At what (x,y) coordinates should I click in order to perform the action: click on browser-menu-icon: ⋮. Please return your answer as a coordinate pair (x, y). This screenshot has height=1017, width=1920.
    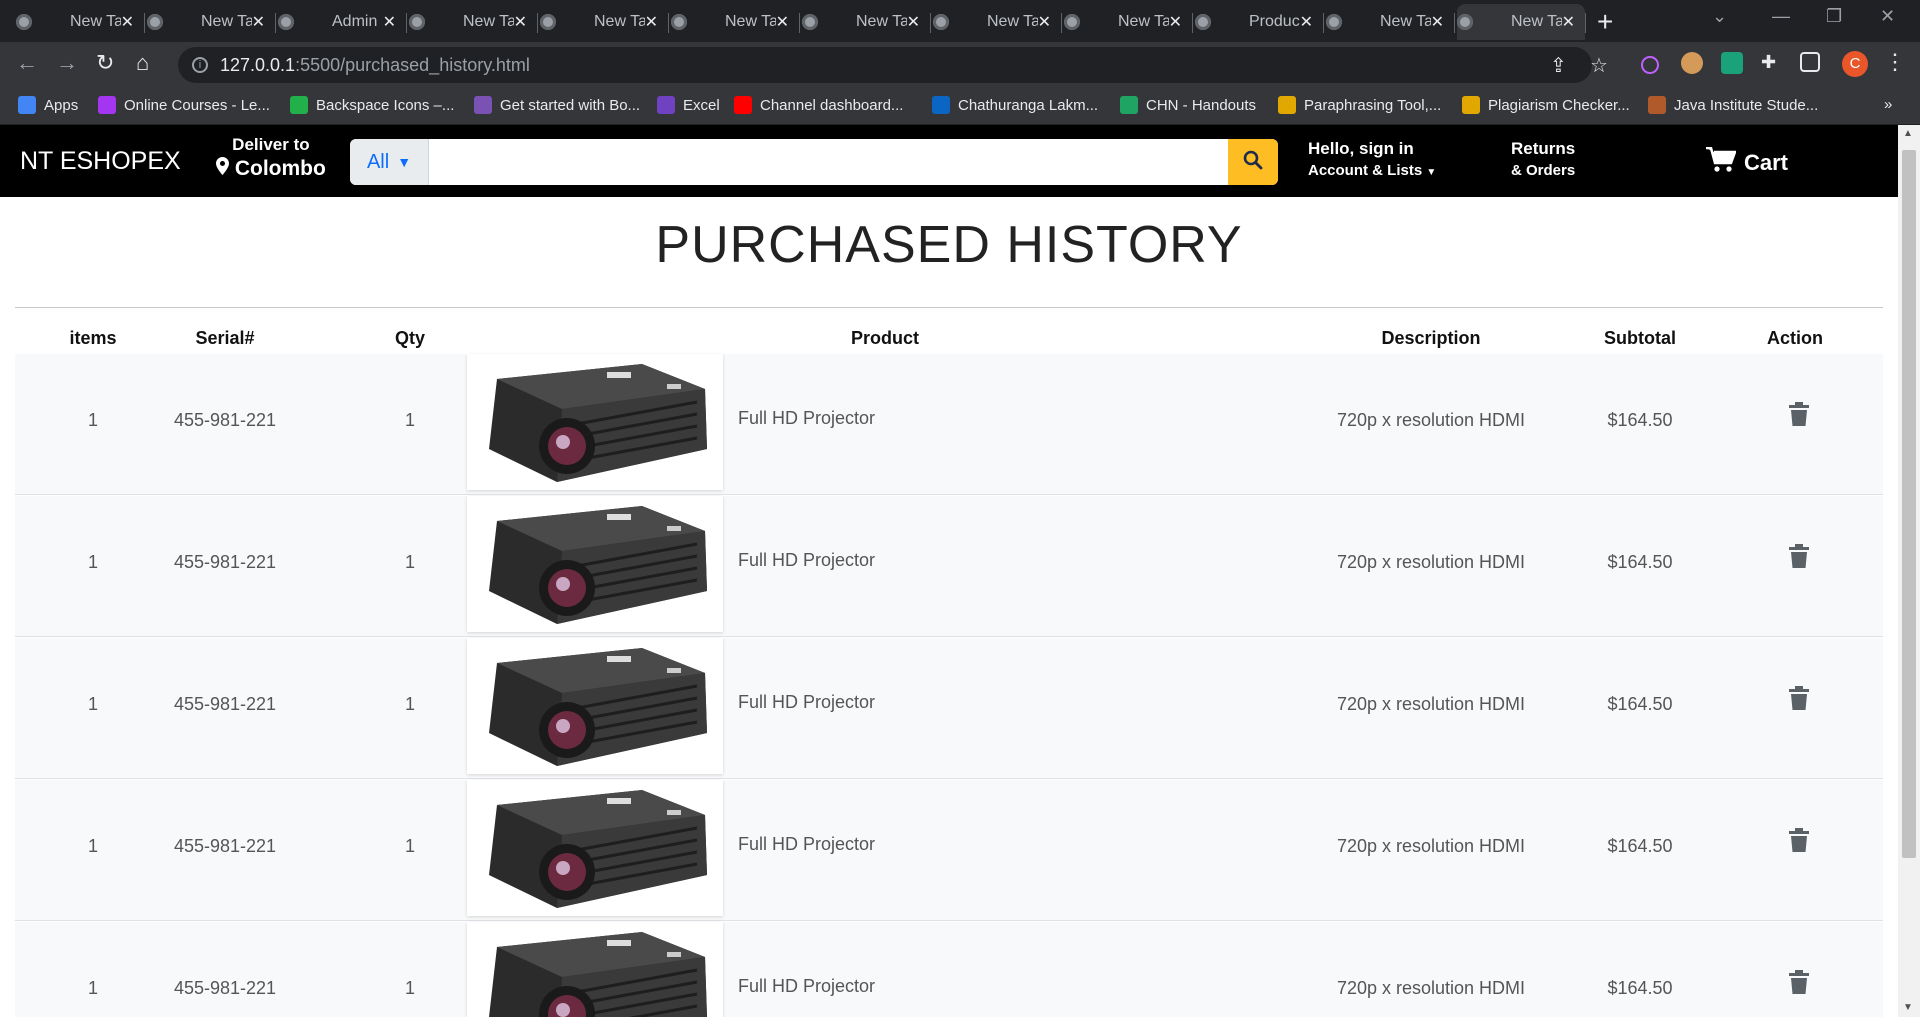
    Looking at the image, I should click on (1895, 62).